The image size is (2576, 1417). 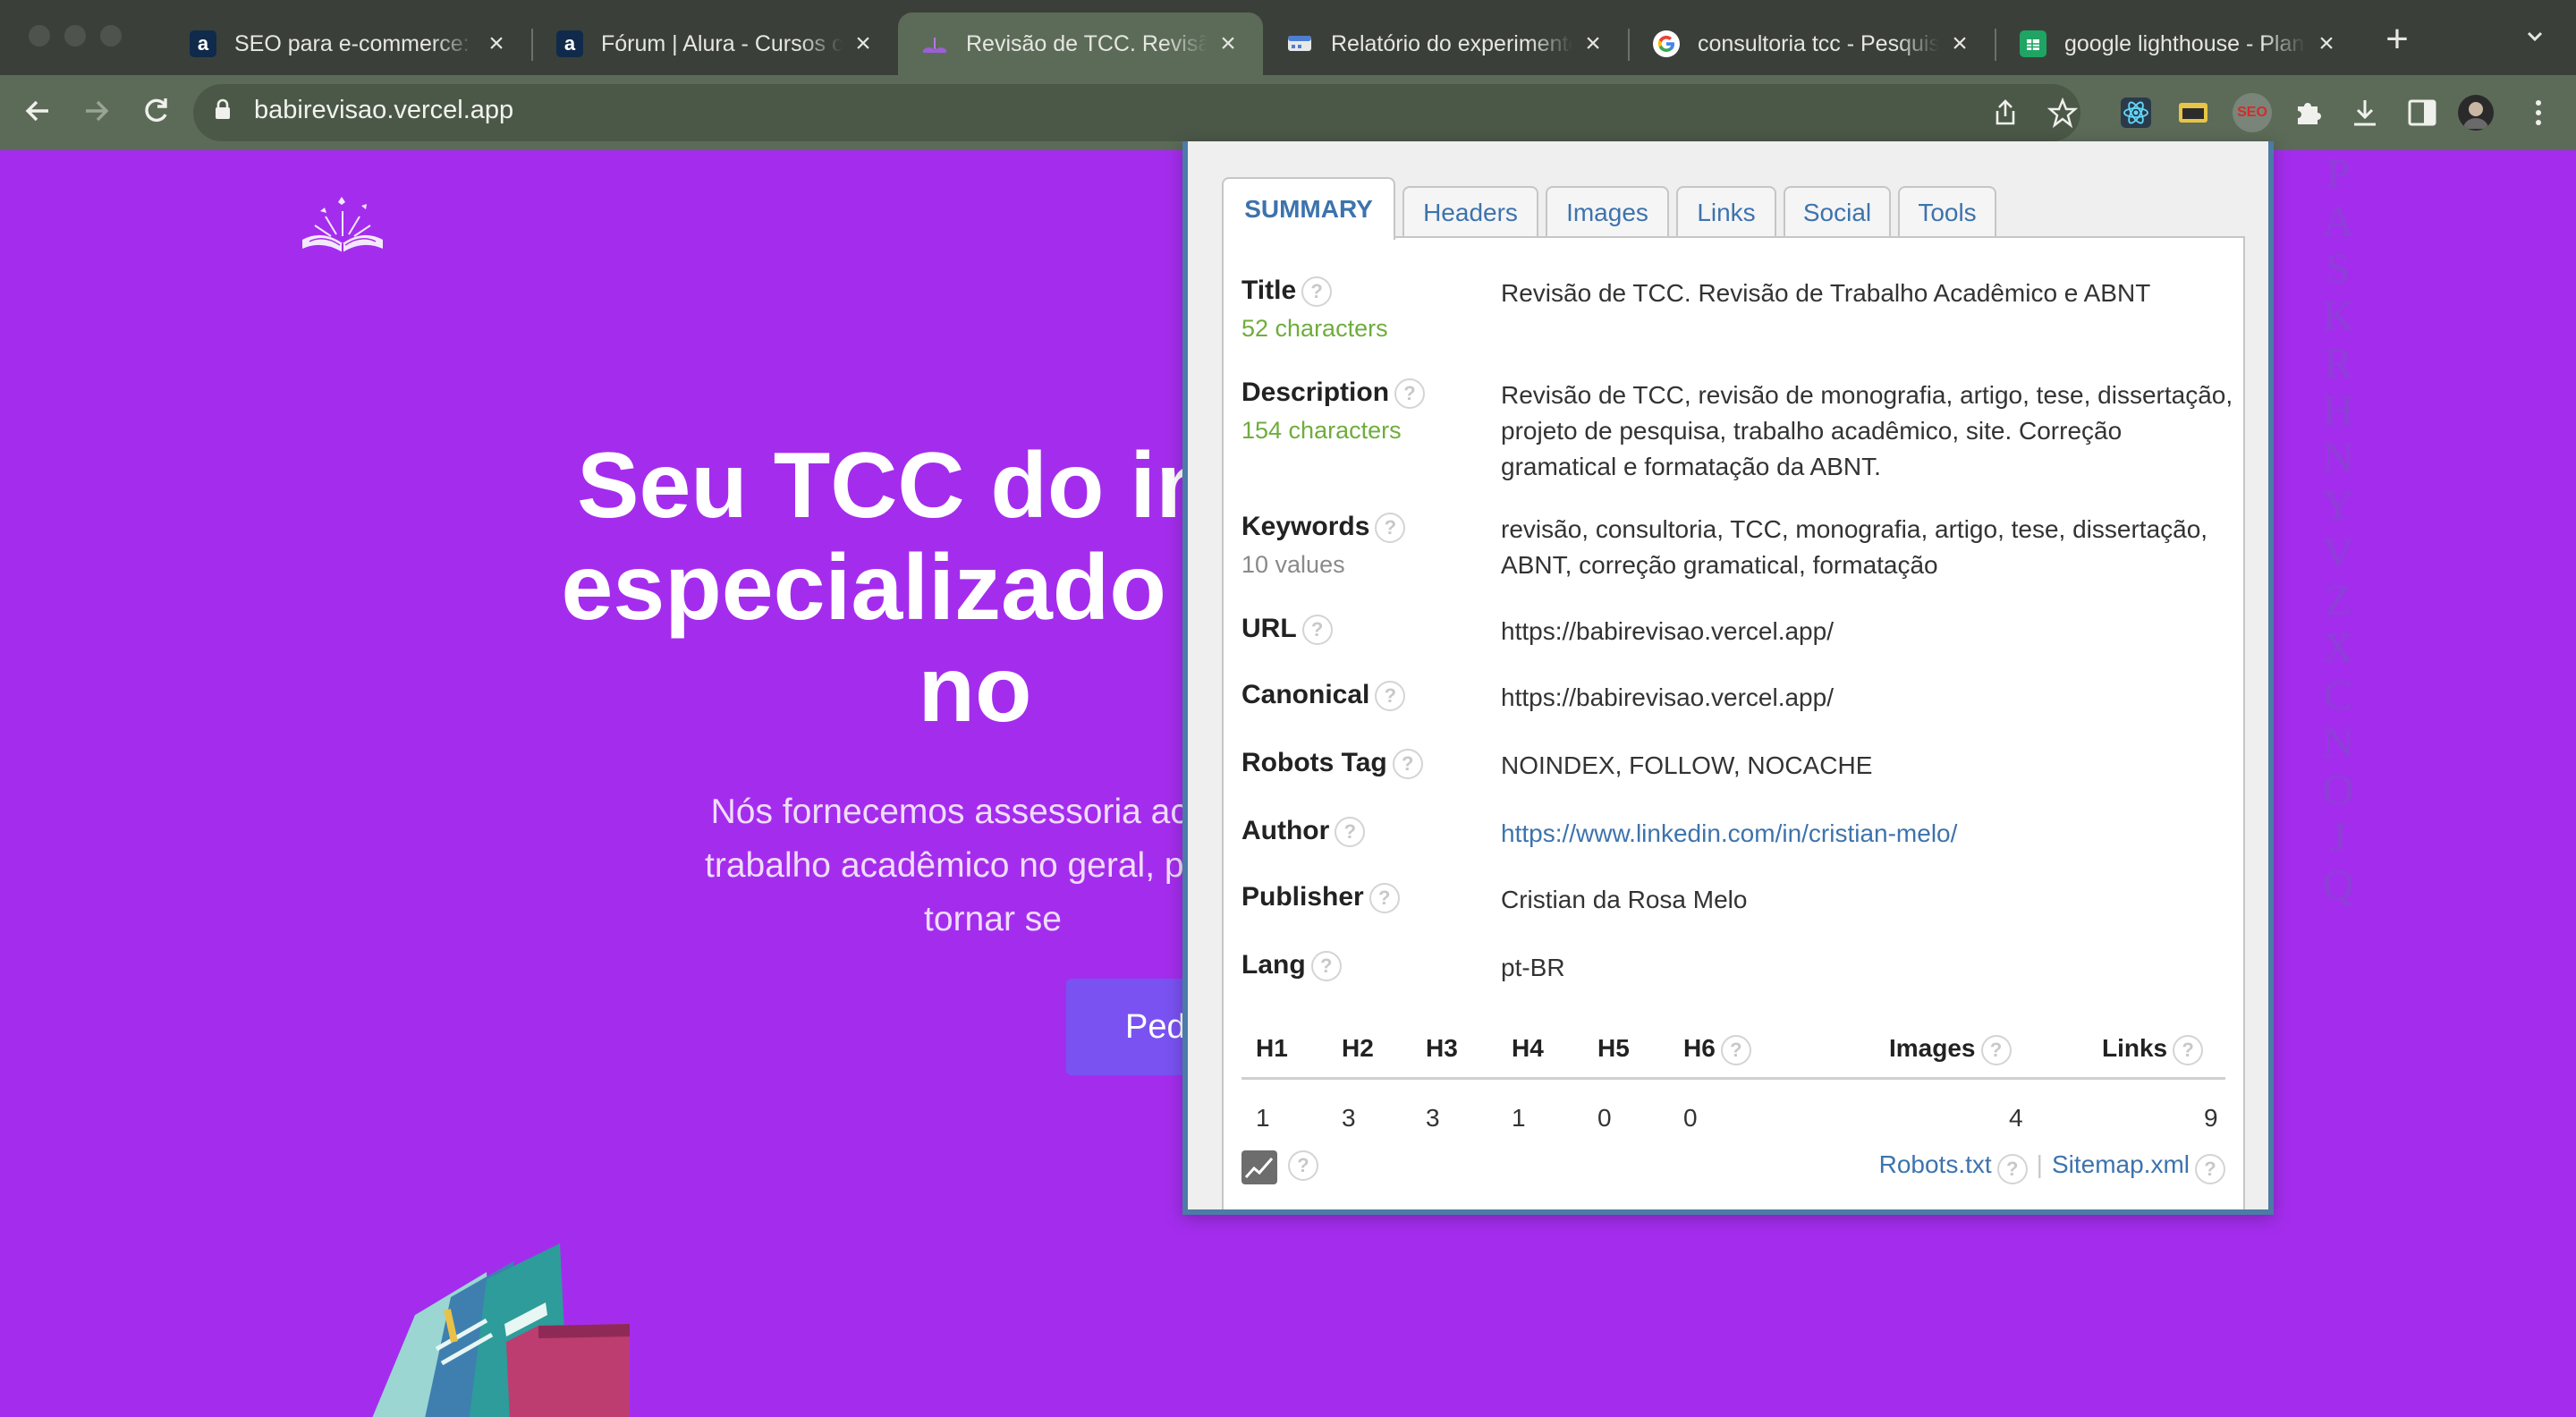 What do you see at coordinates (1667, 631) in the screenshot?
I see `url-value: https://babirevisao.vercel.app/` at bounding box center [1667, 631].